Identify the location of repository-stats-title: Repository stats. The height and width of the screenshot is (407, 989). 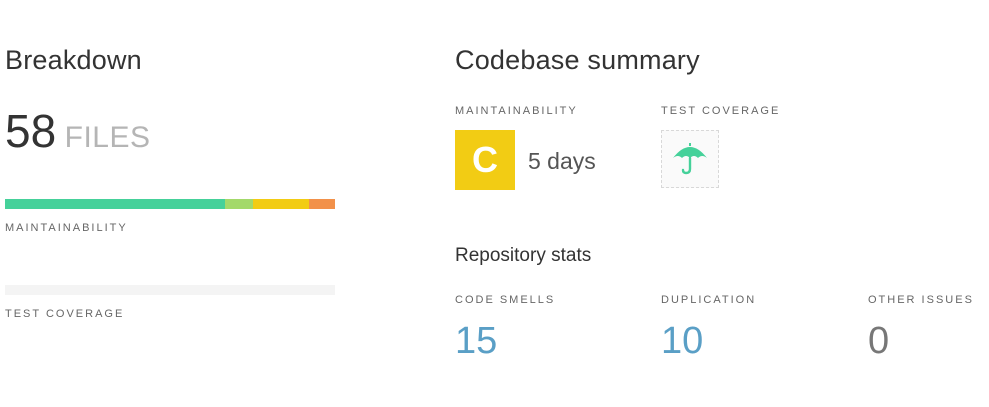
(523, 255).